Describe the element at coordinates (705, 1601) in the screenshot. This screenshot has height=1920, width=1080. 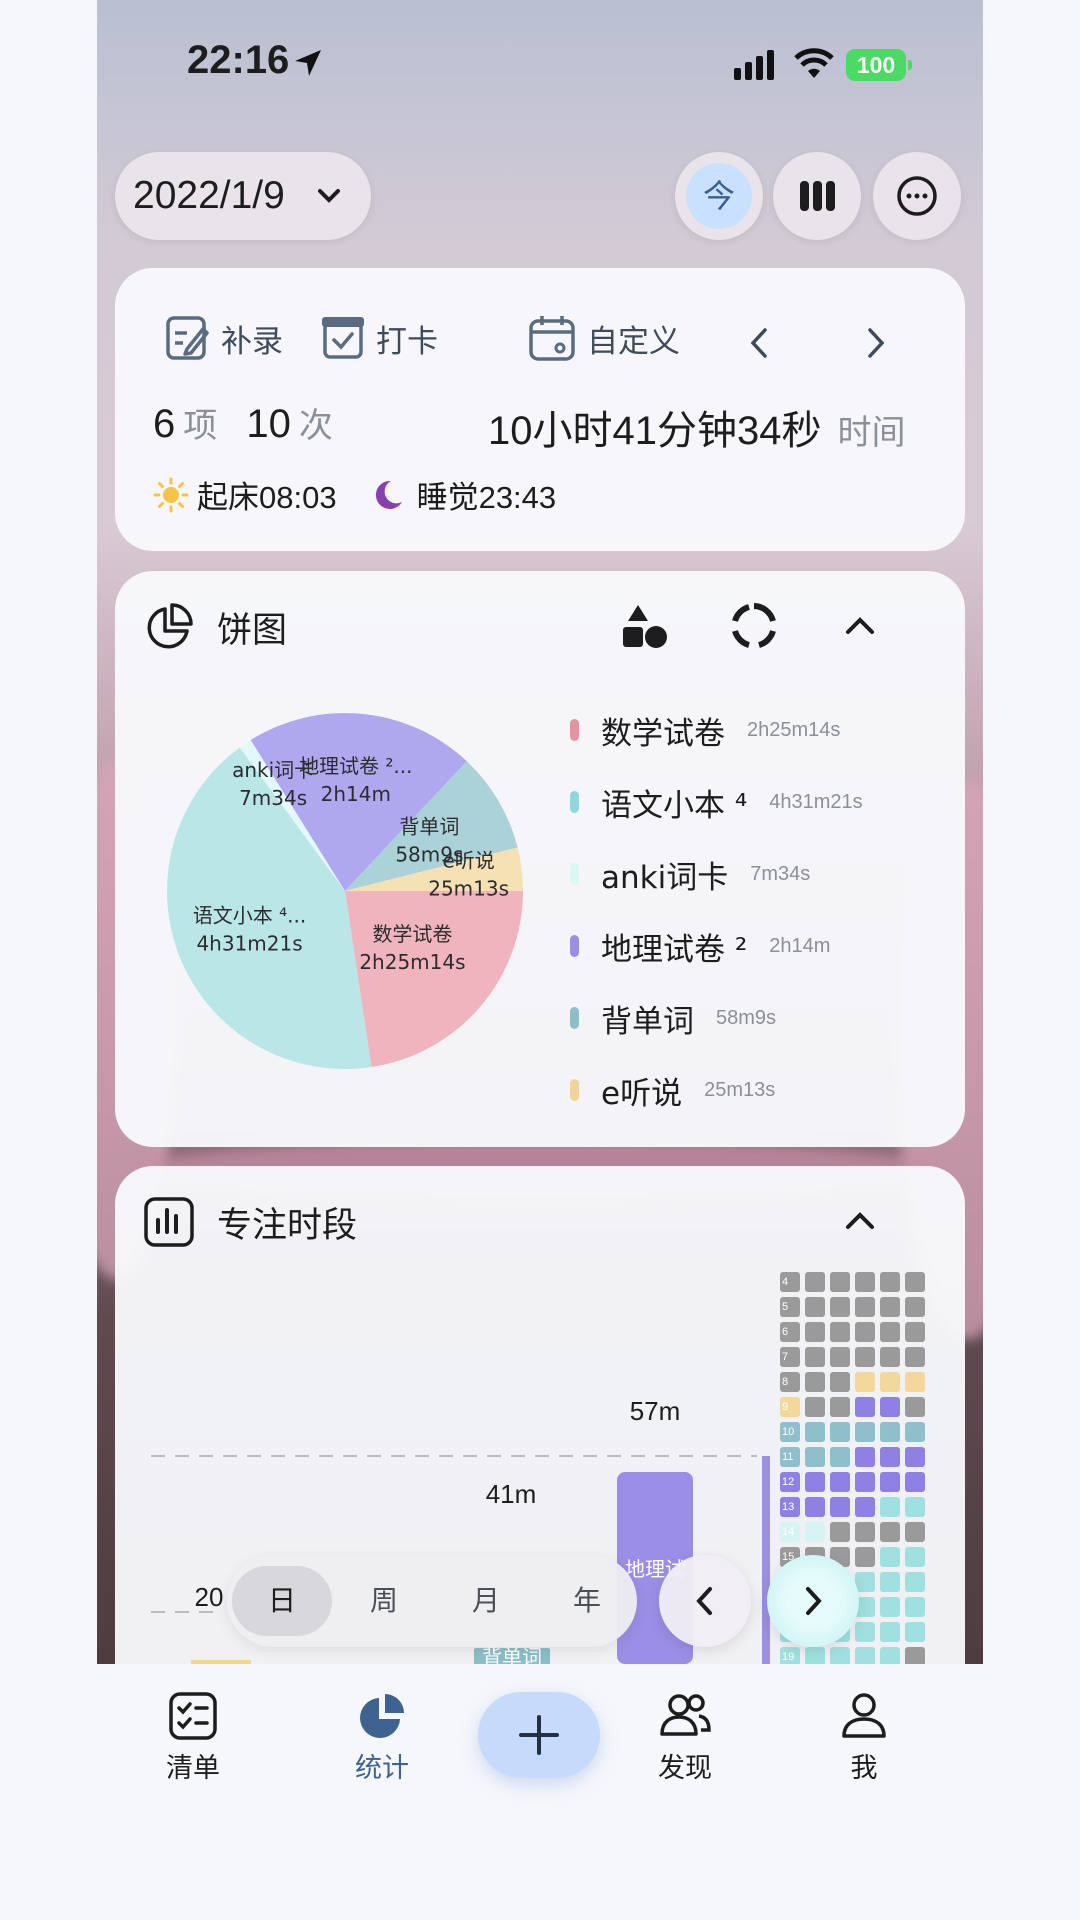
I see `prev-period-button` at that location.